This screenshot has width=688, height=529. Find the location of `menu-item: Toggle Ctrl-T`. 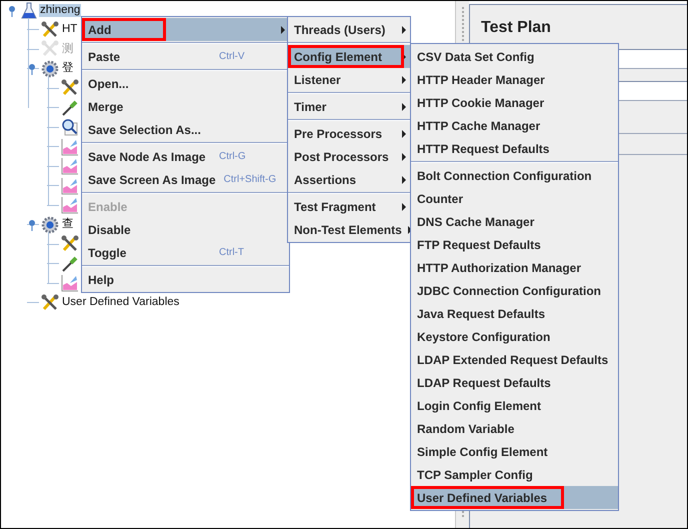

menu-item: Toggle Ctrl-T is located at coordinates (185, 252).